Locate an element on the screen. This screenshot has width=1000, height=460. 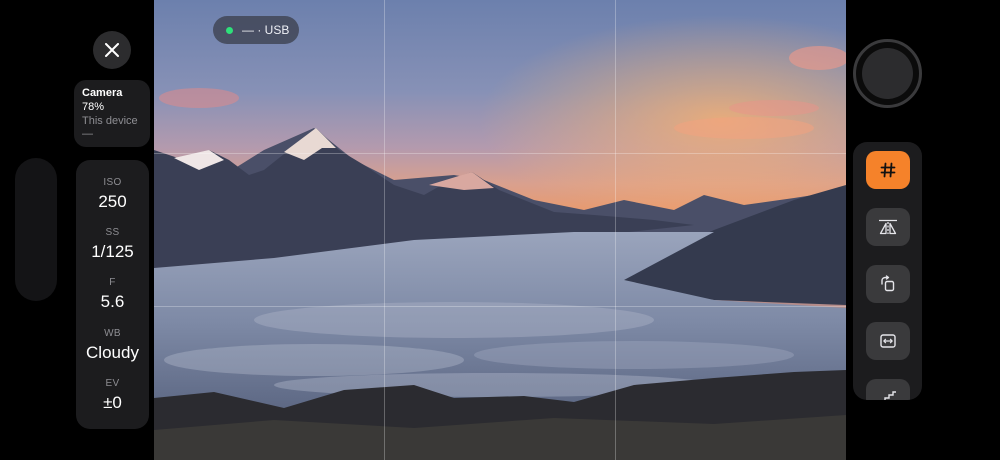
param-white-balance-value: Cloudy is located at coordinates (112, 352).